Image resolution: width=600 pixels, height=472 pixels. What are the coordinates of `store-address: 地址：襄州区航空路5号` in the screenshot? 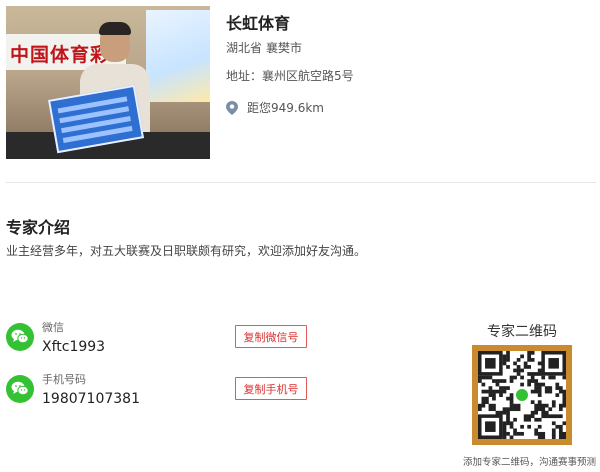 It's located at (290, 76).